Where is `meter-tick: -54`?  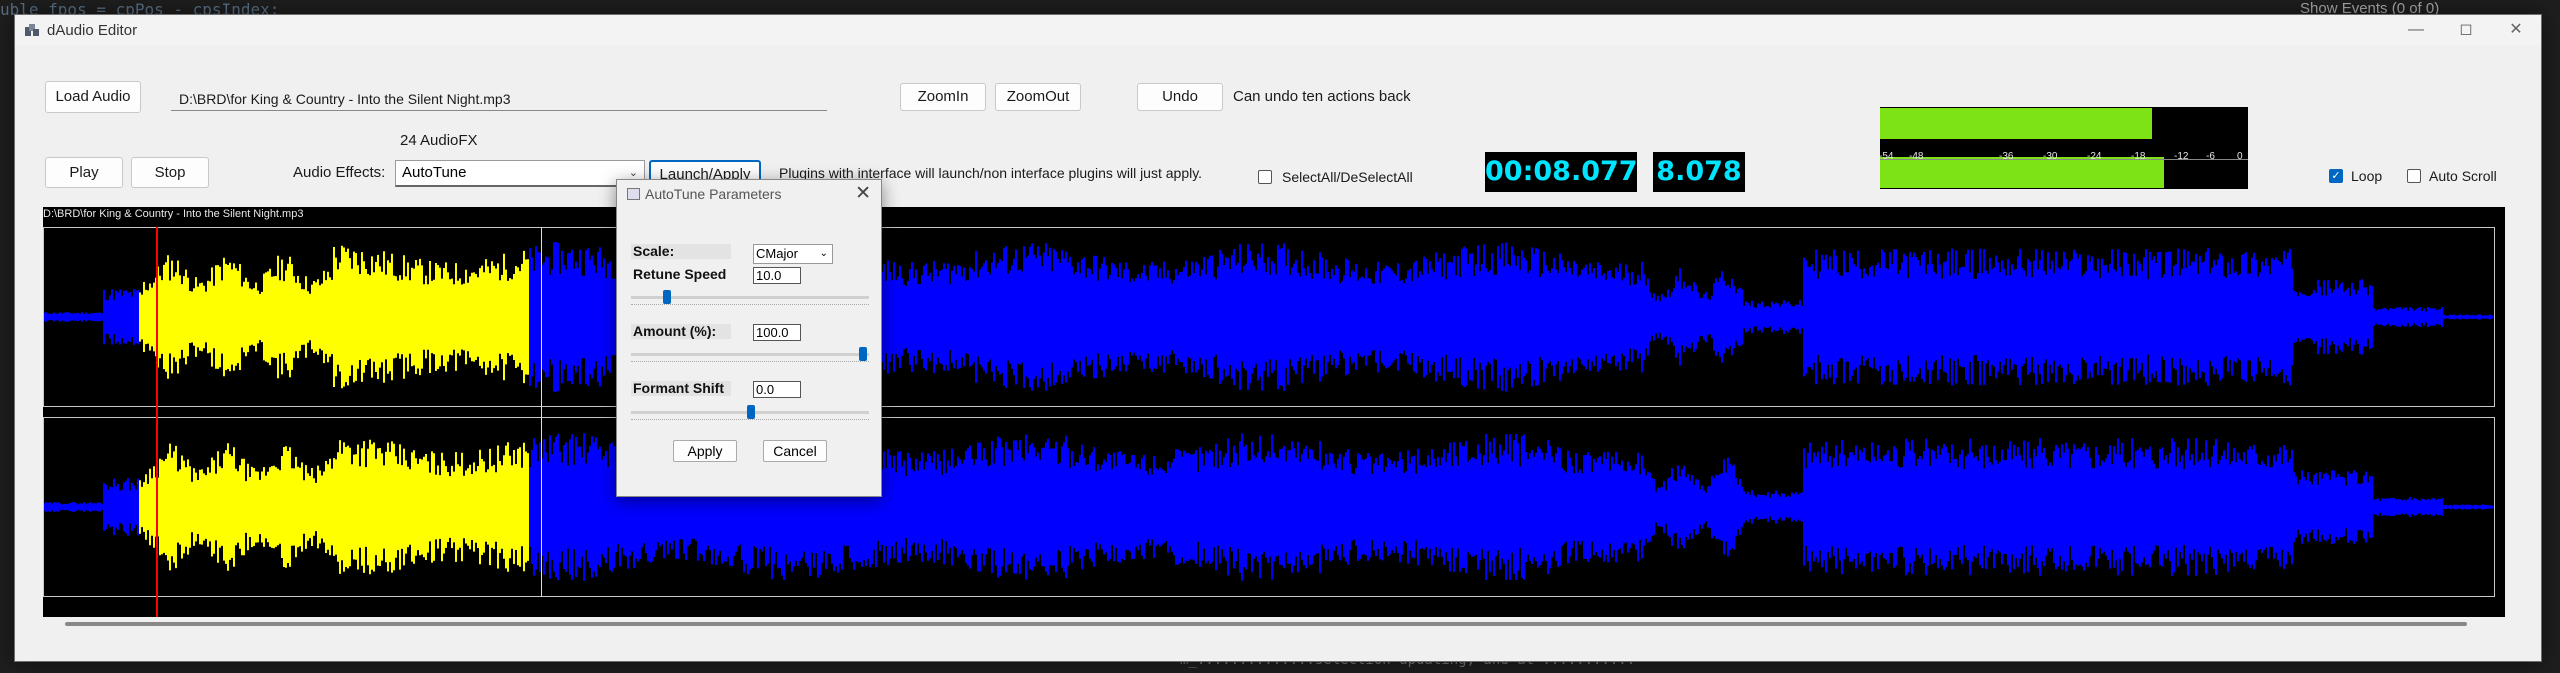 meter-tick: -54 is located at coordinates (1886, 156).